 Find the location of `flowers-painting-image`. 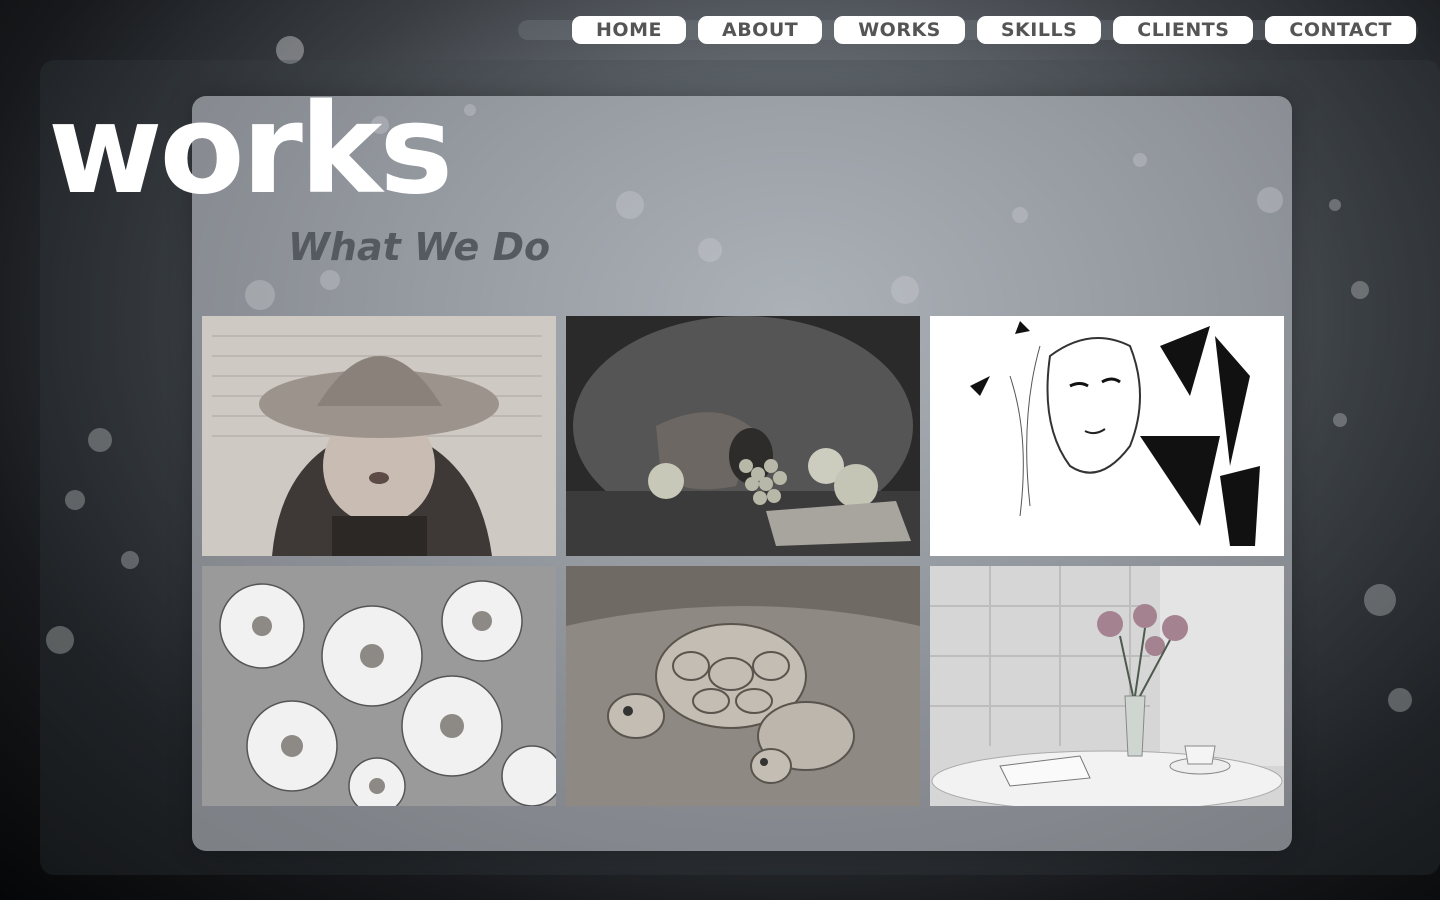

flowers-painting-image is located at coordinates (379, 686).